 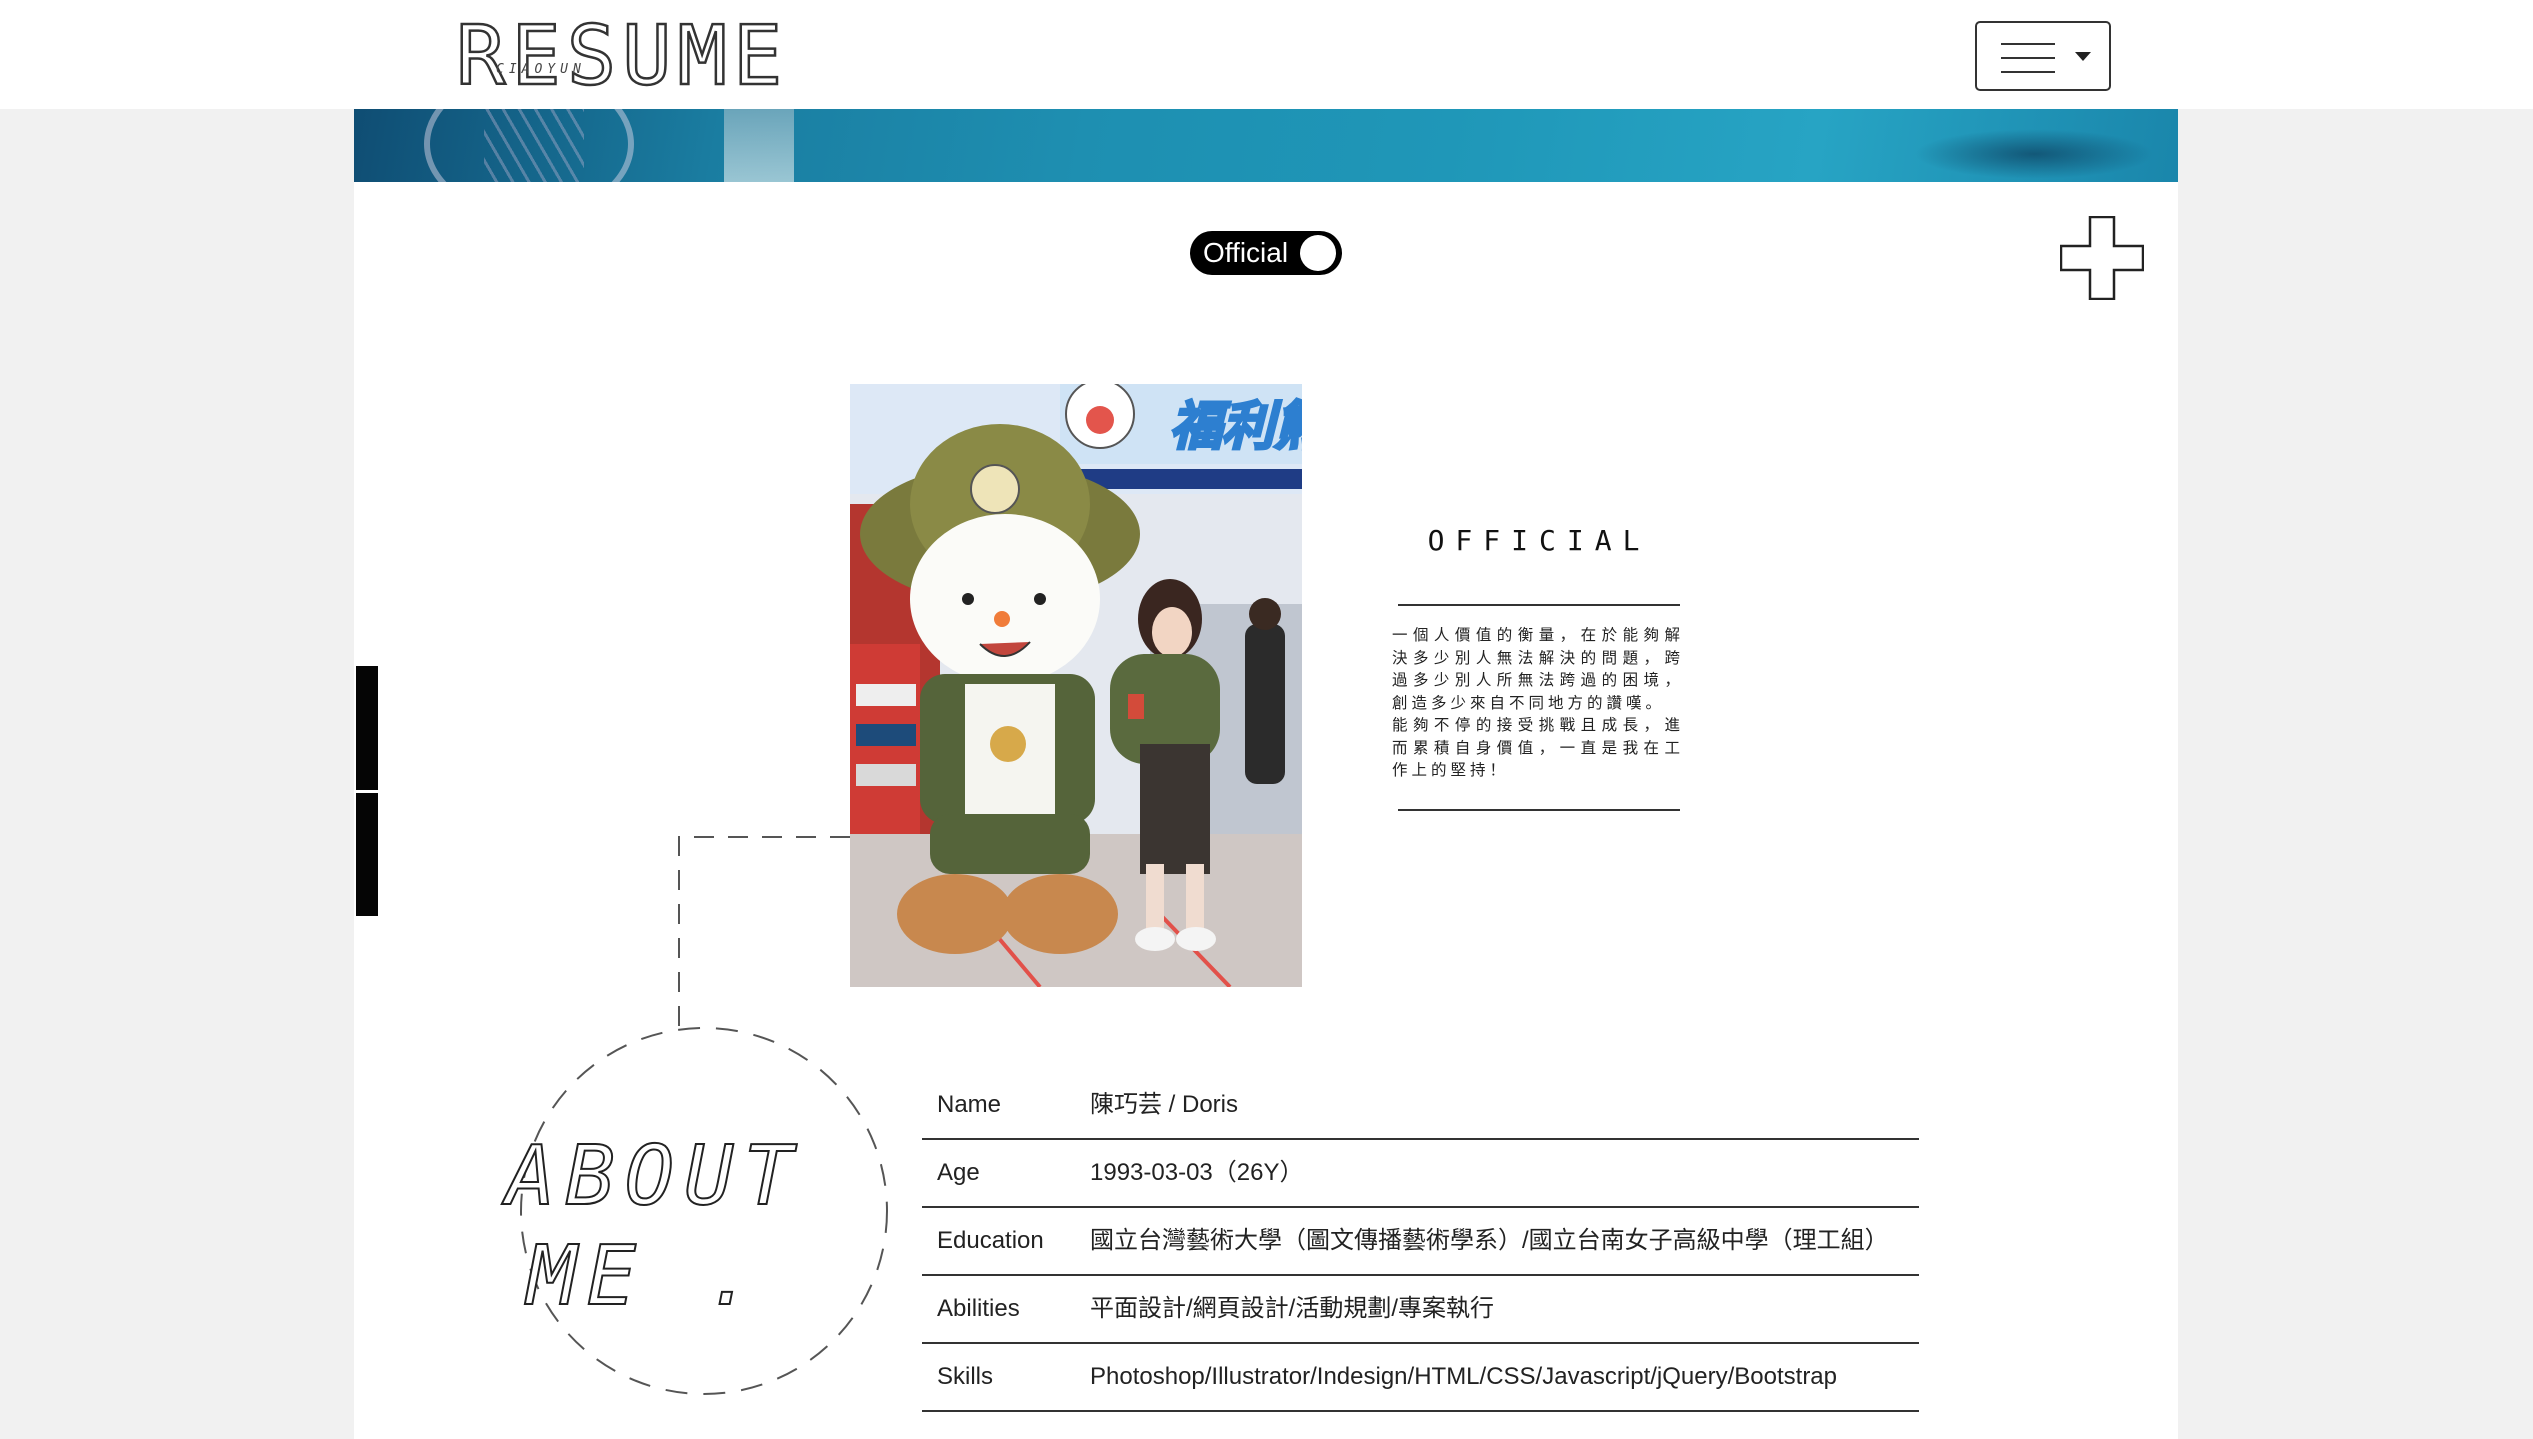 What do you see at coordinates (1197, 1172) in the screenshot?
I see `info-value: 1993-03-03（26Y）` at bounding box center [1197, 1172].